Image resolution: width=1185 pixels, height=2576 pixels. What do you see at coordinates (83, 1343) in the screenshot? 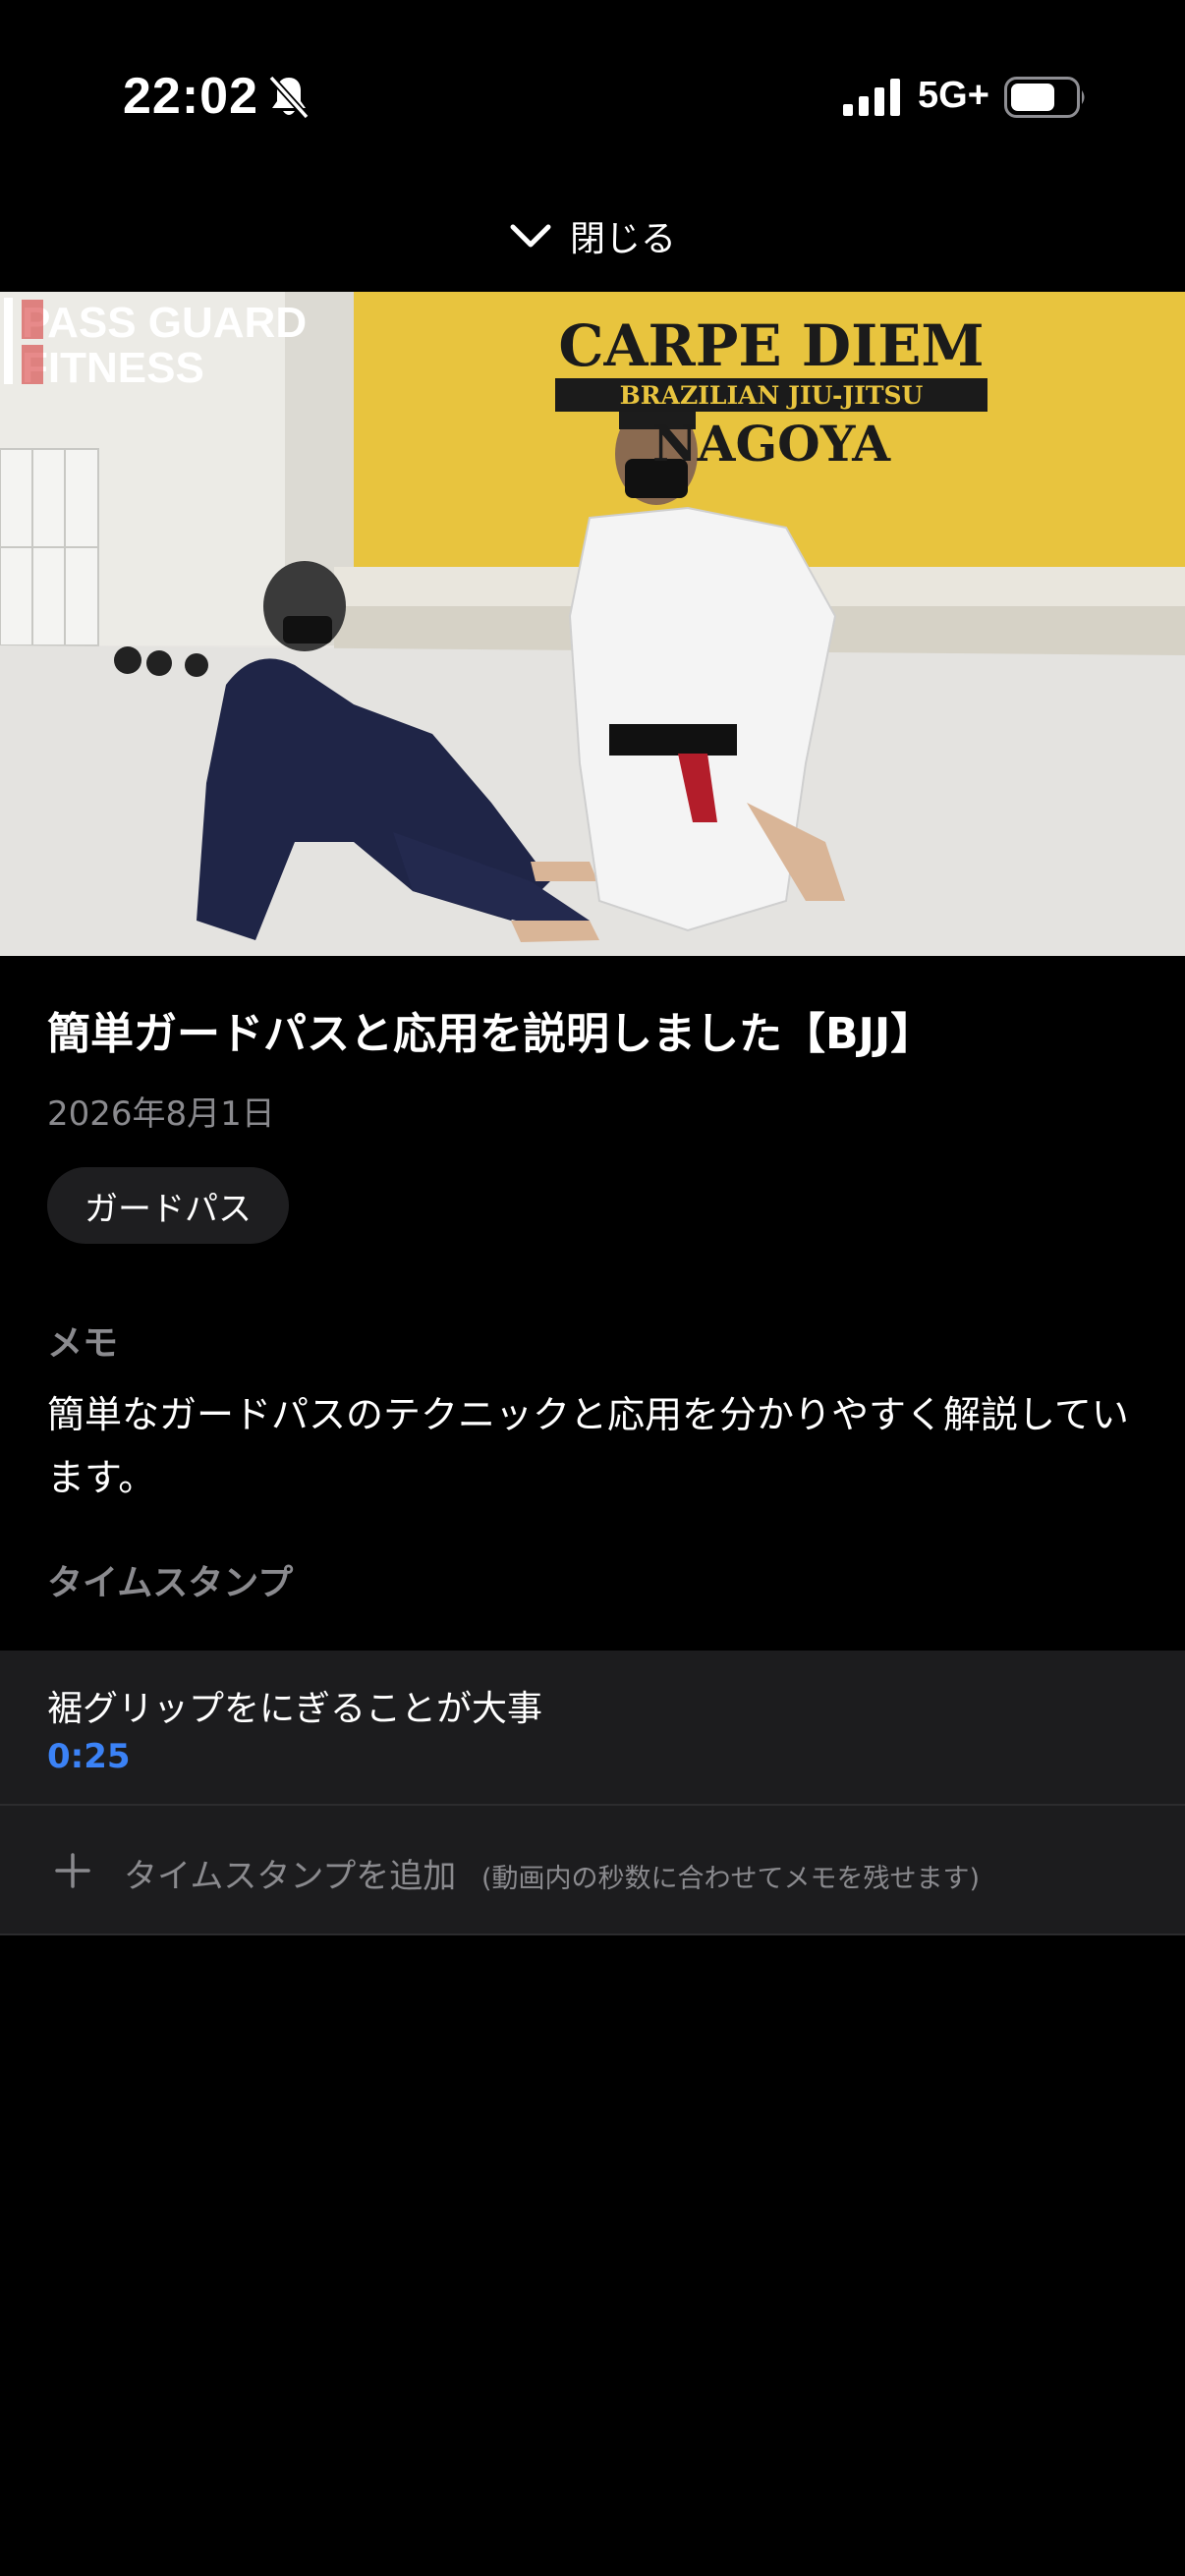
I see `memo-heading: メモ` at bounding box center [83, 1343].